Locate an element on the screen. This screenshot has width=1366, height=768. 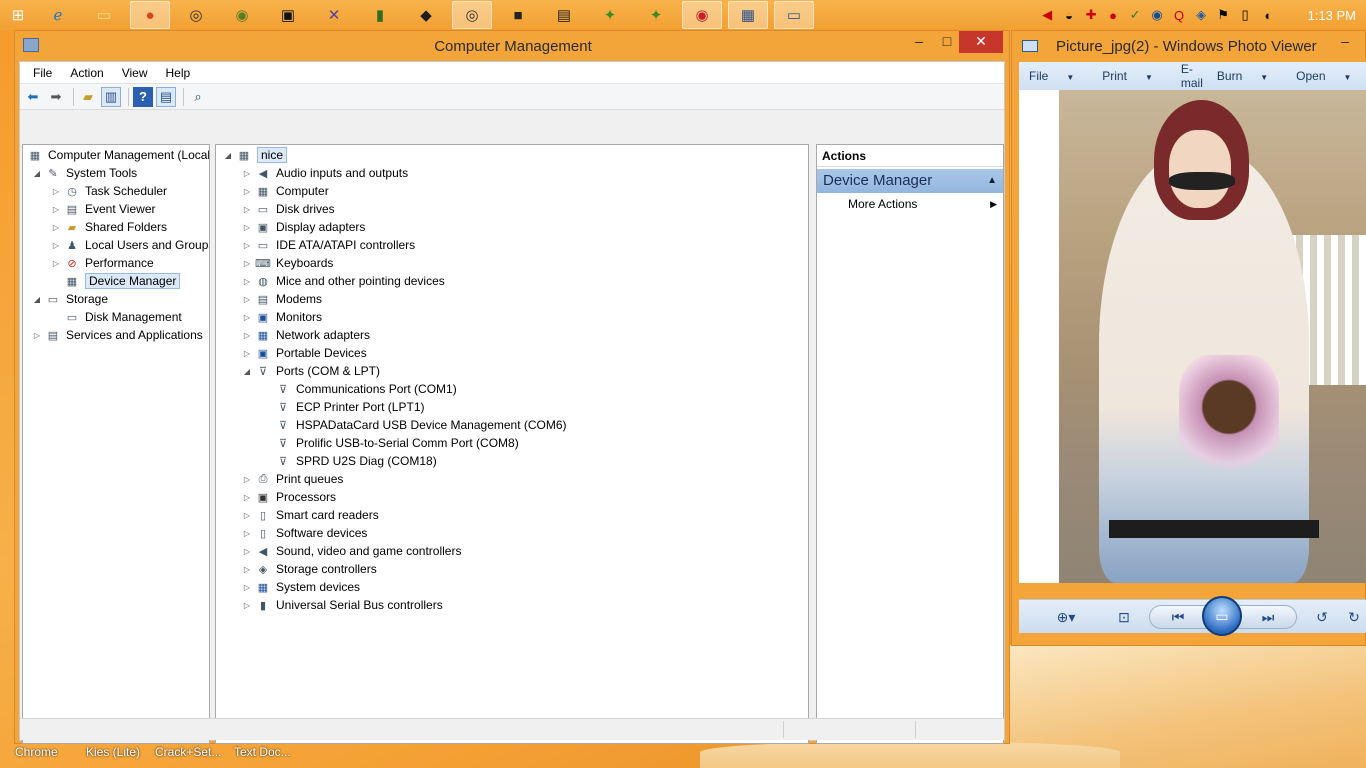
tree-item-shared-folders: ▷ ▰ Shared Folders is located at coordinates (108, 227).